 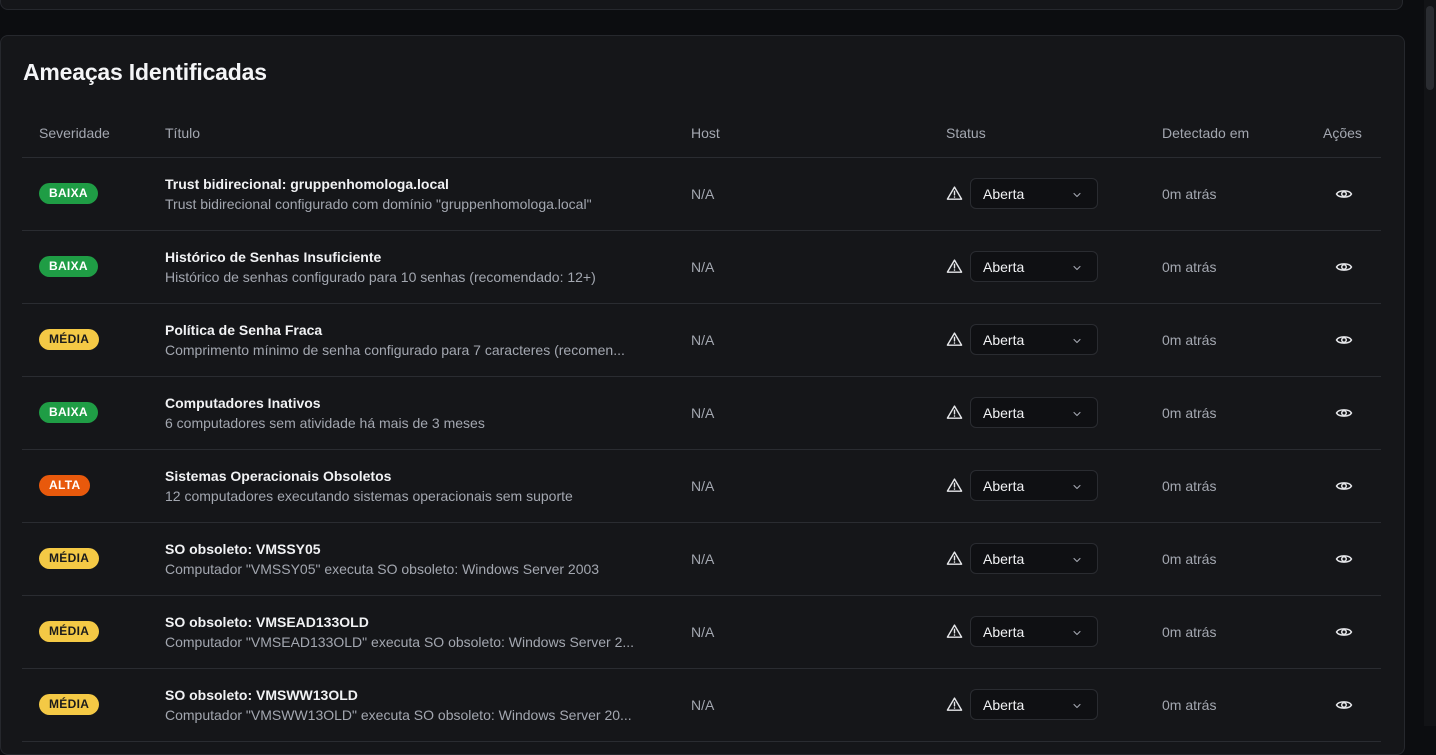 I want to click on column-header-status: Status, so click(x=966, y=133).